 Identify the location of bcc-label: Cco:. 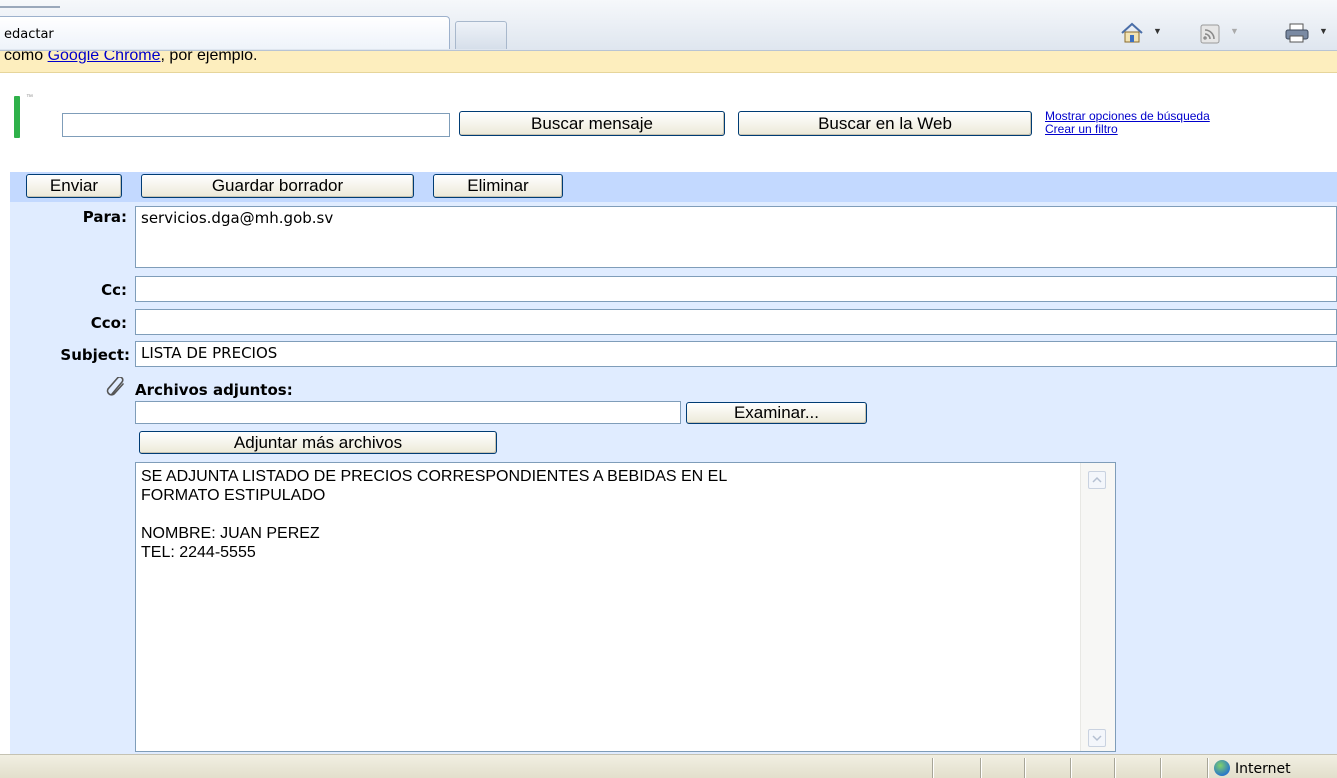
(108, 323).